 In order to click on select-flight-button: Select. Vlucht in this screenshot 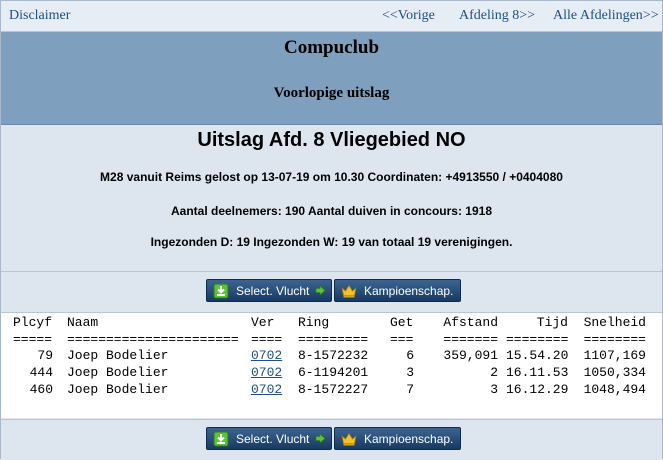, I will do `click(269, 290)`.